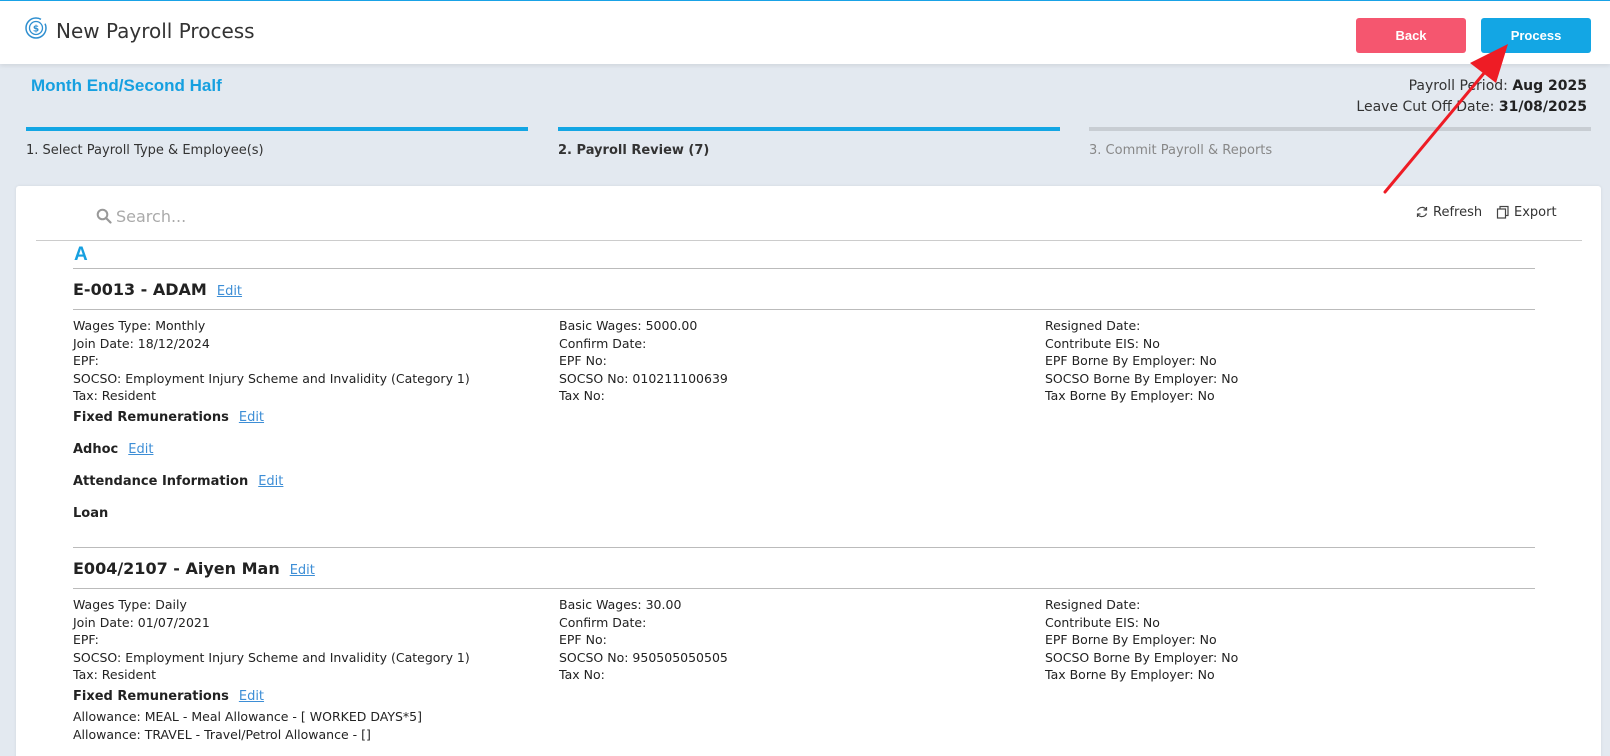 The width and height of the screenshot is (1610, 756). What do you see at coordinates (141, 622) in the screenshot?
I see `join-date: Join Date: 01/07/2021` at bounding box center [141, 622].